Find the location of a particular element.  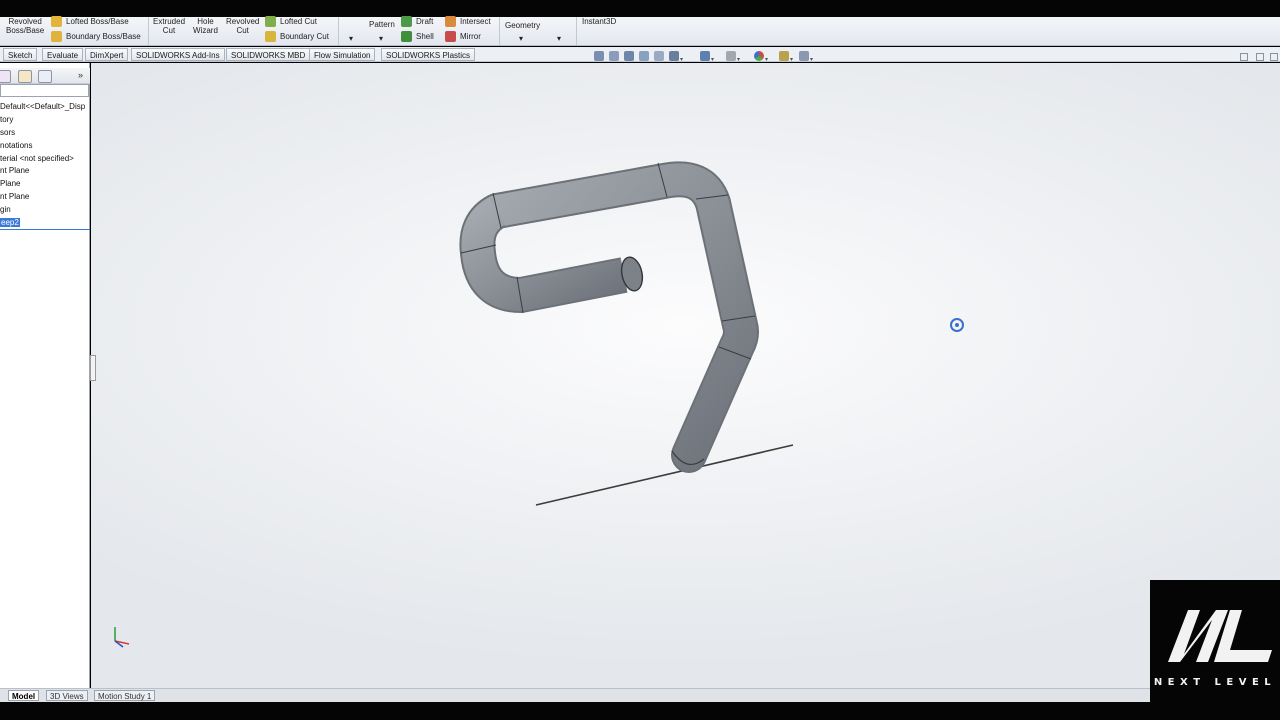

tab-sketch: Sketch is located at coordinates (20, 54).